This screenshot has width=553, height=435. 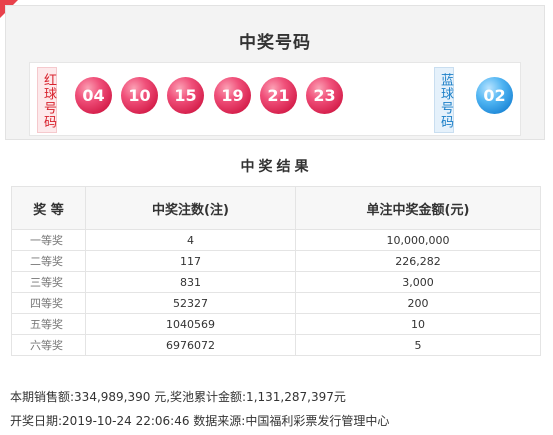 I want to click on table-row: 三等奖 831 3,000, so click(x=276, y=282).